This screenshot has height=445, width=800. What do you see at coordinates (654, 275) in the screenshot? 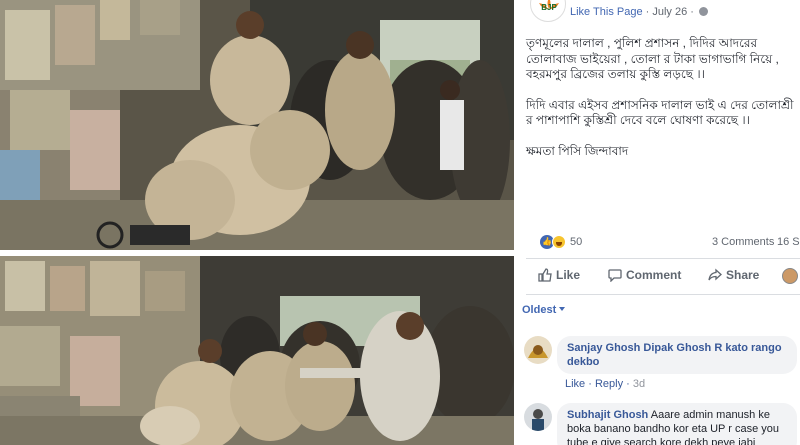
I see `comment-button-label: Comment` at bounding box center [654, 275].